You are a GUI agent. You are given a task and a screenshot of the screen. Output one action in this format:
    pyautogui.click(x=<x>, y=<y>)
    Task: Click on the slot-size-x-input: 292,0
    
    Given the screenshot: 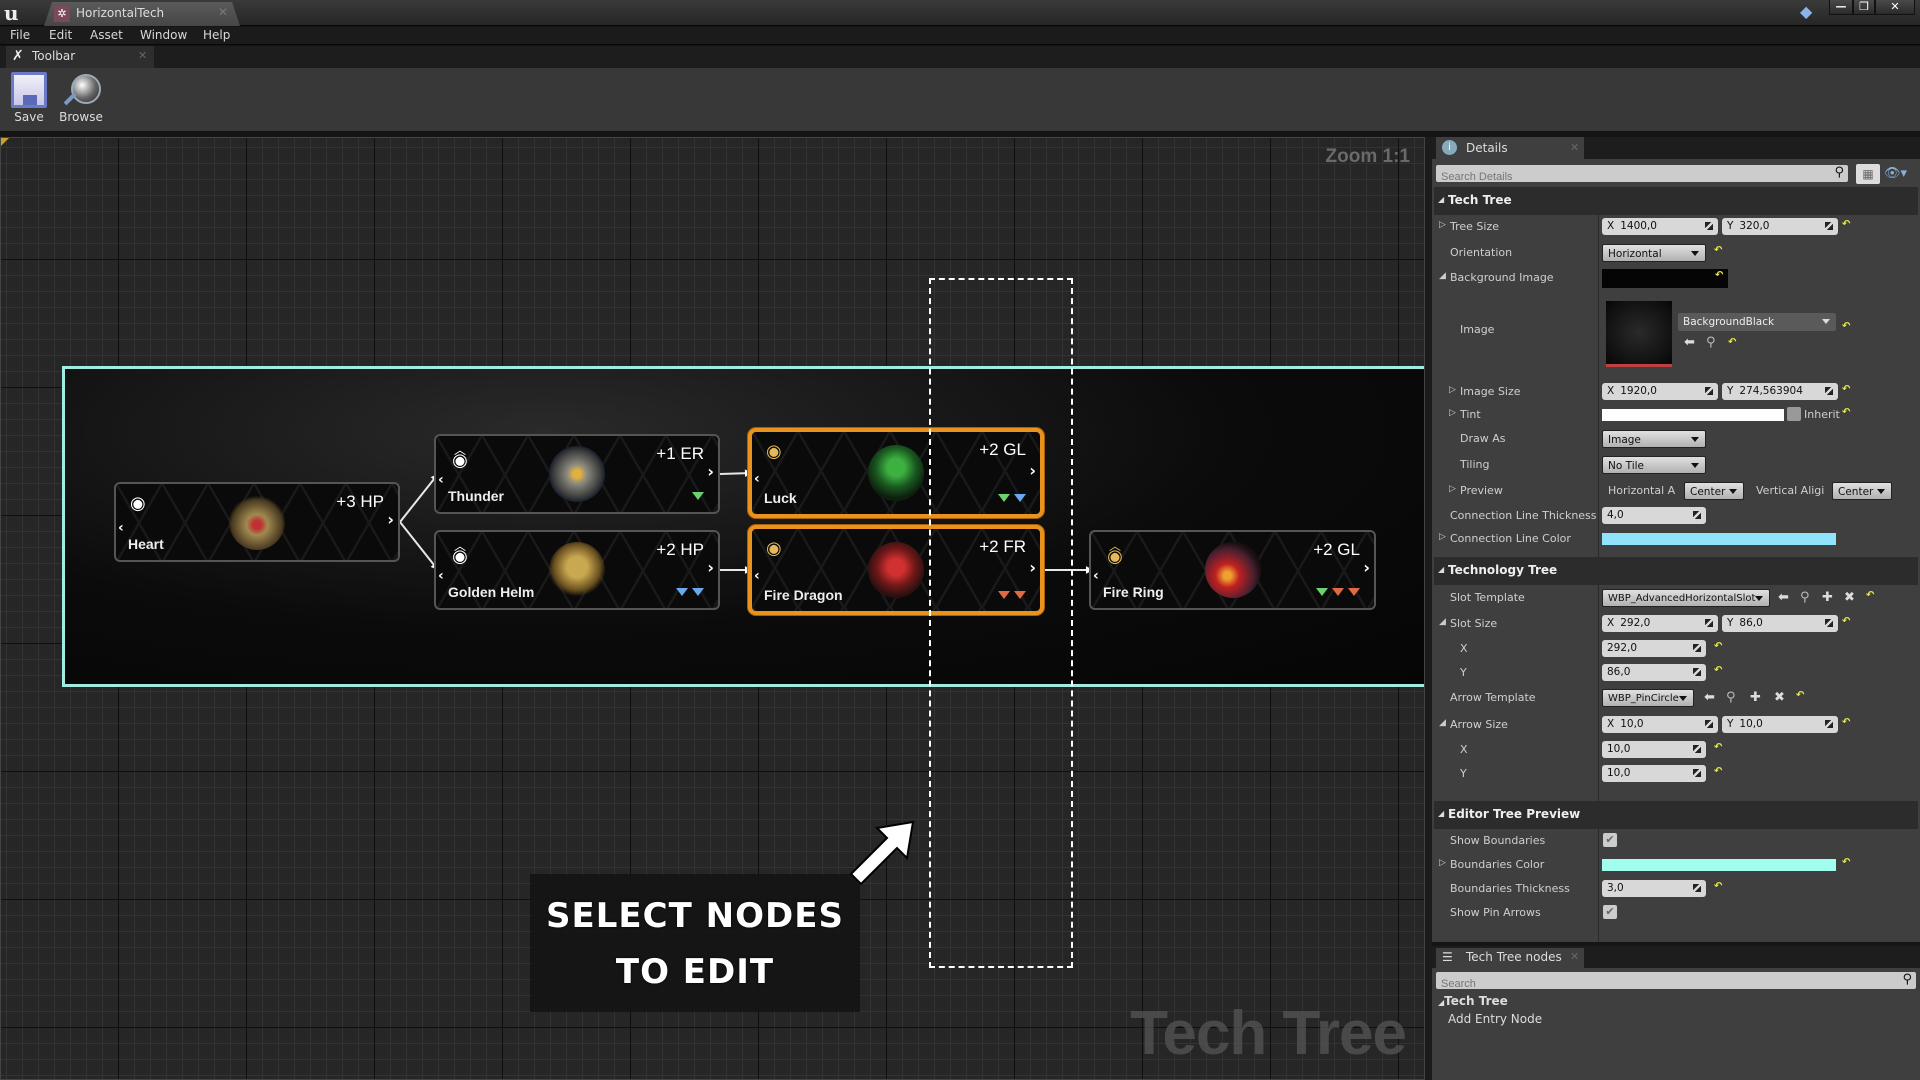 What is the action you would take?
    pyautogui.click(x=1654, y=648)
    